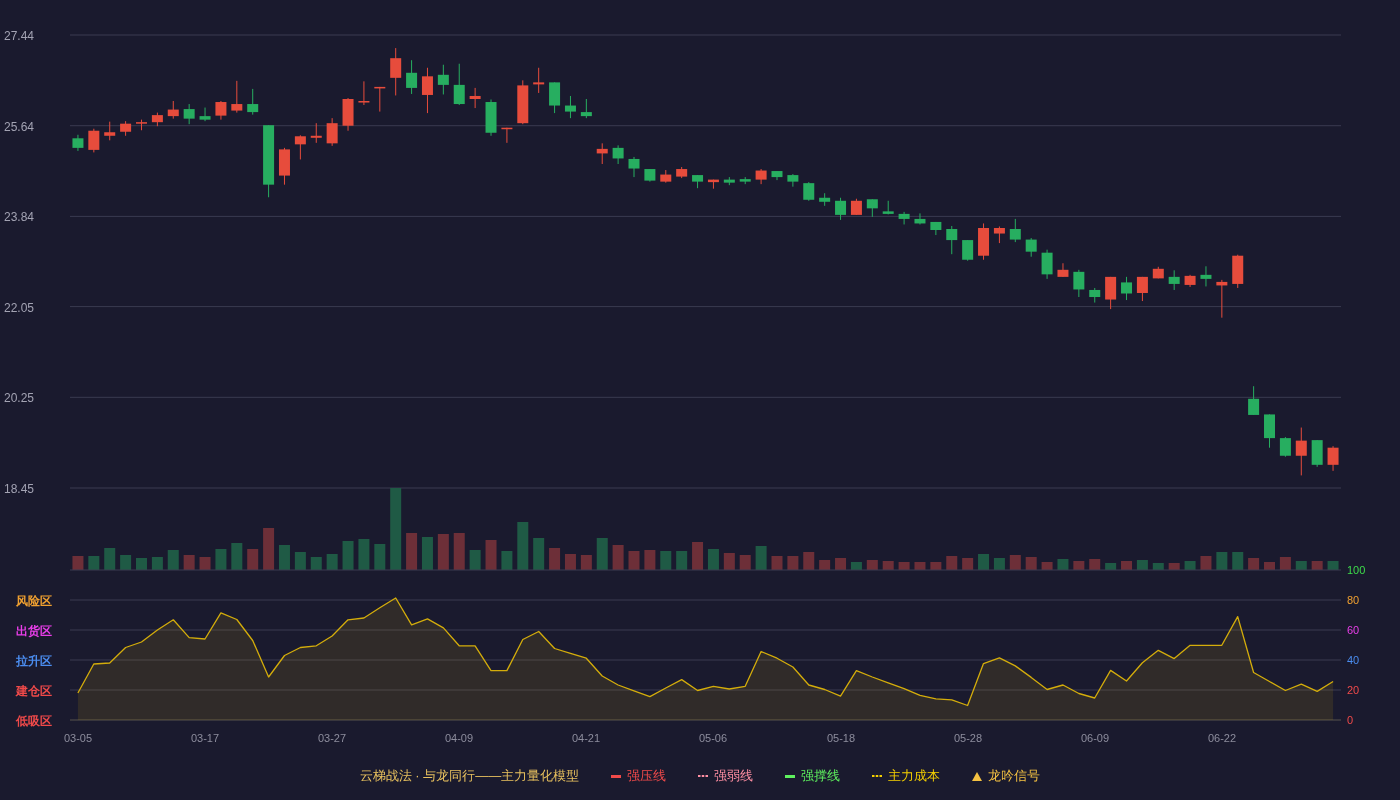 The width and height of the screenshot is (1400, 800). Describe the element at coordinates (469, 776) in the screenshot. I see `legend-title: 云梯战法 · 与龙同行——主力量化模型` at that location.